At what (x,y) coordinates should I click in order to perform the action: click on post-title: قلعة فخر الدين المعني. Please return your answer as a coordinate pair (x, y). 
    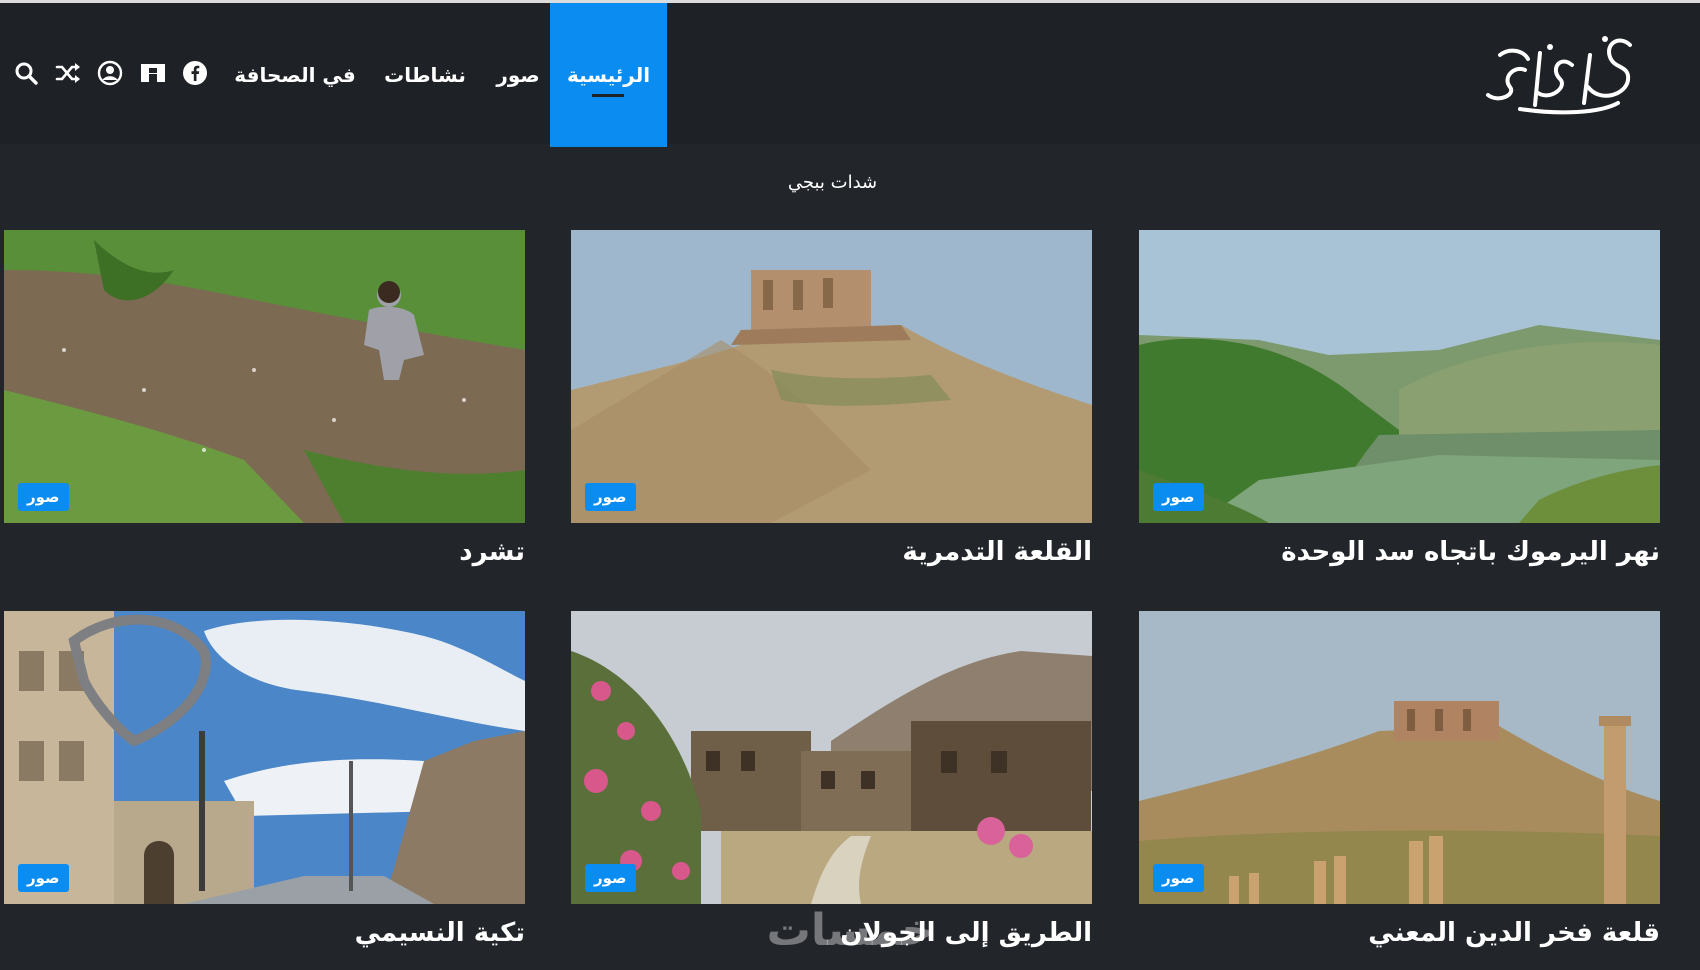
    Looking at the image, I should click on (1399, 933).